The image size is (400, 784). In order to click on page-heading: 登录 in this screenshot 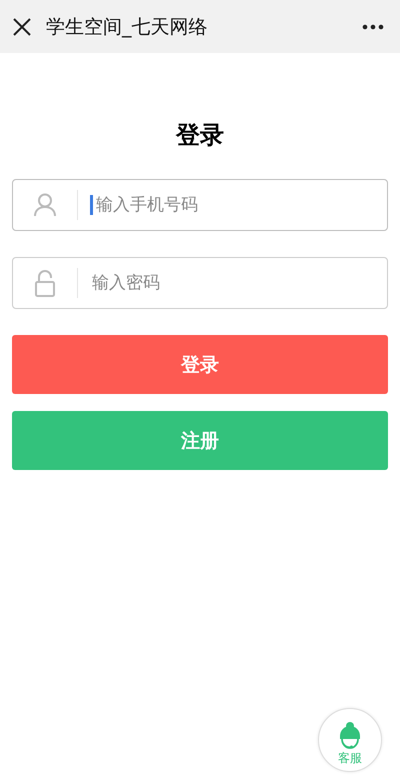, I will do `click(199, 135)`.